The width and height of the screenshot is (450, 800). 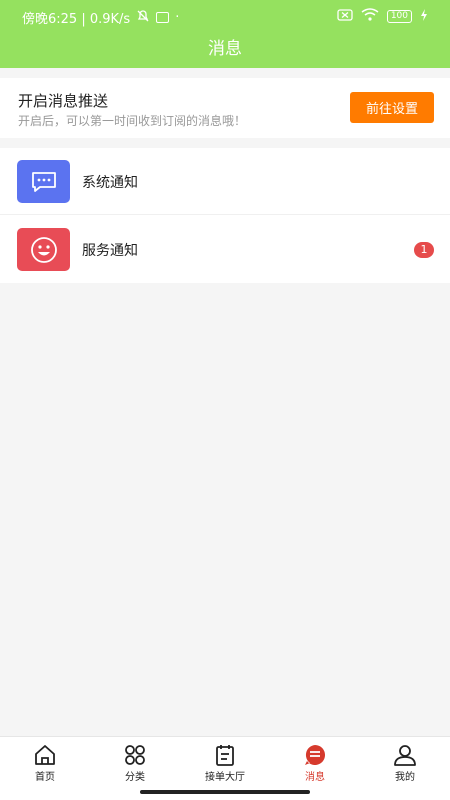 What do you see at coordinates (110, 251) in the screenshot?
I see `list-item-label: 服务通知` at bounding box center [110, 251].